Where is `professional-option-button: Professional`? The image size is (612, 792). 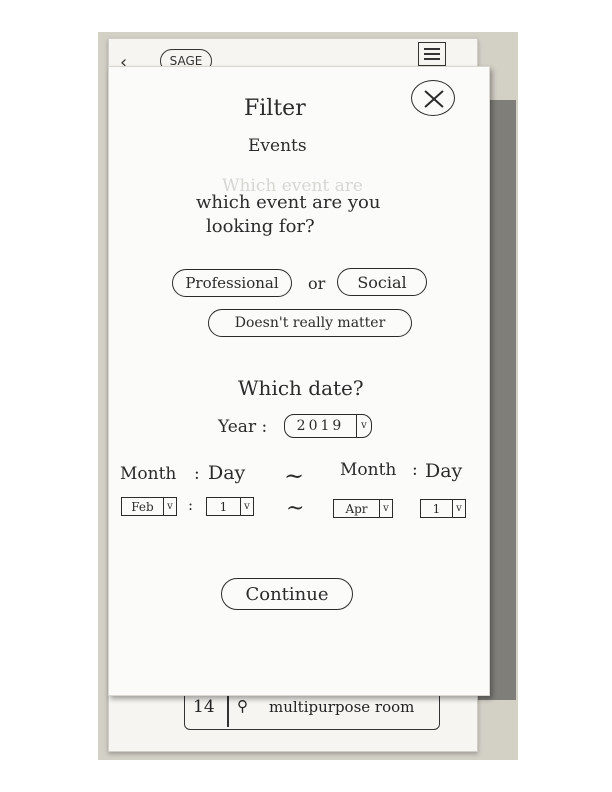 professional-option-button: Professional is located at coordinates (232, 283).